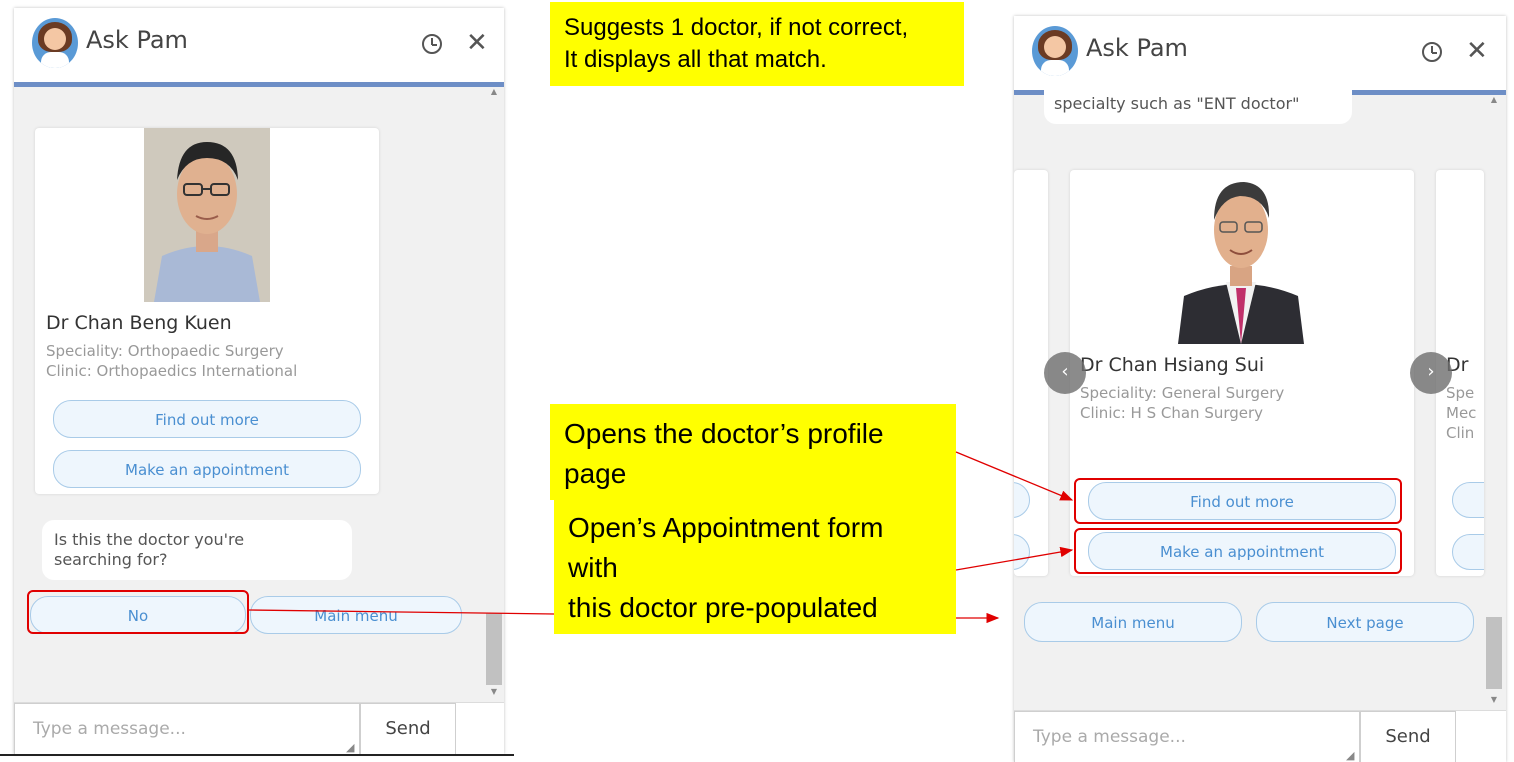  What do you see at coordinates (149, 539) in the screenshot?
I see `question-line-1: Is this the doctor you're` at bounding box center [149, 539].